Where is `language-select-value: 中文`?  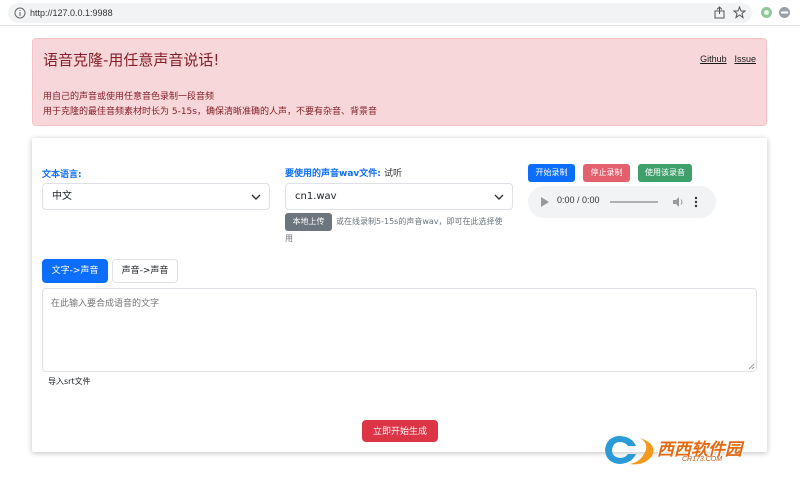
language-select-value: 中文 is located at coordinates (62, 196).